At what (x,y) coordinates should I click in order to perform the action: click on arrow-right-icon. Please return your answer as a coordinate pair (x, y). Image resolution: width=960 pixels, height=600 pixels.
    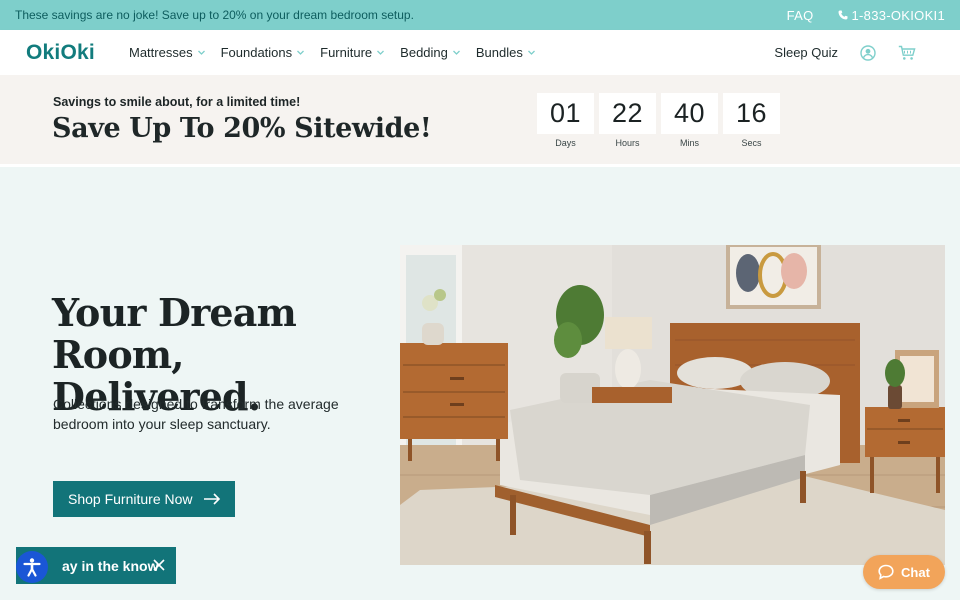
    Looking at the image, I should click on (211, 499).